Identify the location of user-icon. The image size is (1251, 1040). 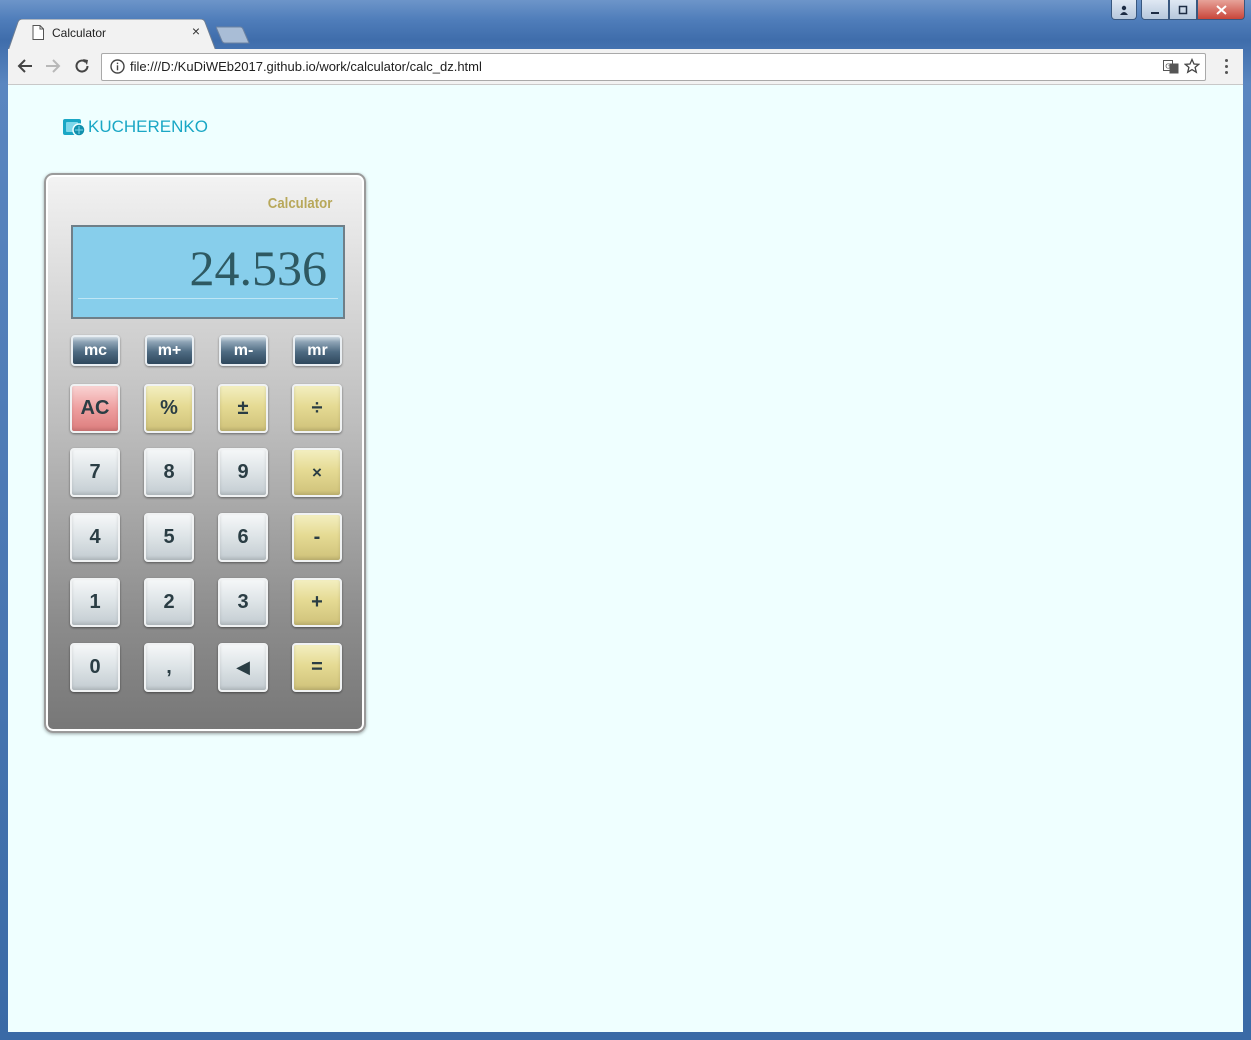
(1124, 10).